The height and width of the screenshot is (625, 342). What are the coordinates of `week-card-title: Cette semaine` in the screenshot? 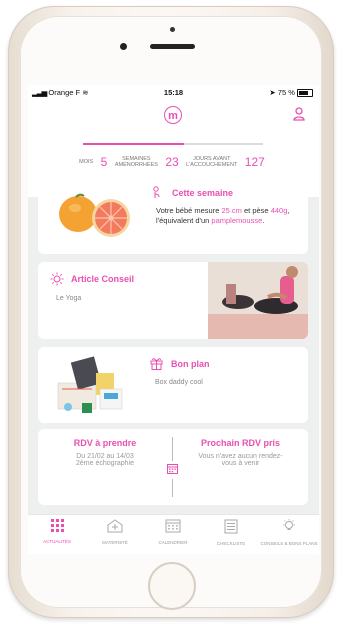 It's located at (203, 193).